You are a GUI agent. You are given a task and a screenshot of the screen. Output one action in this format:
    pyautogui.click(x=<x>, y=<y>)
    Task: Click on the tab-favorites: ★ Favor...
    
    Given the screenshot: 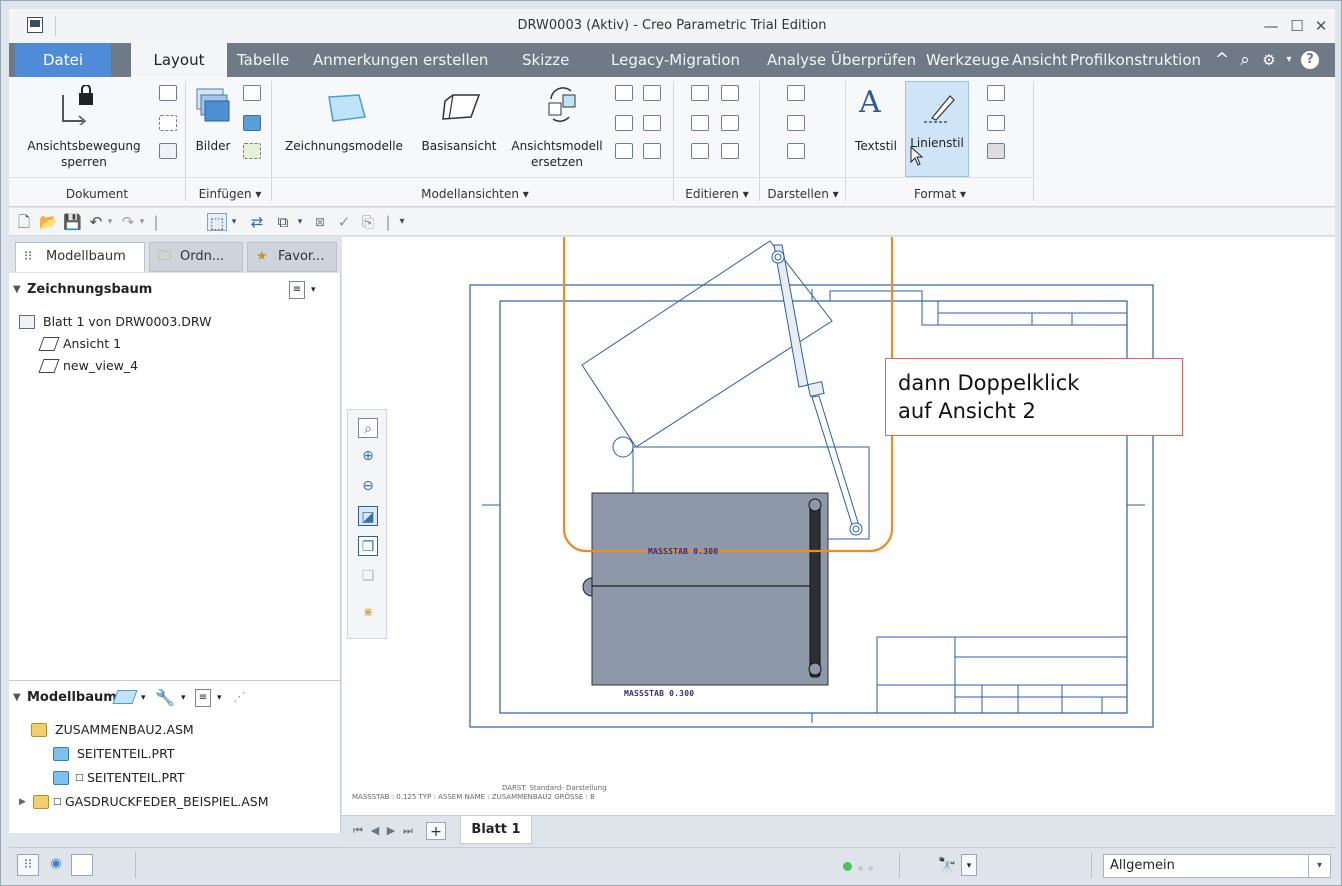 What is the action you would take?
    pyautogui.click(x=292, y=257)
    